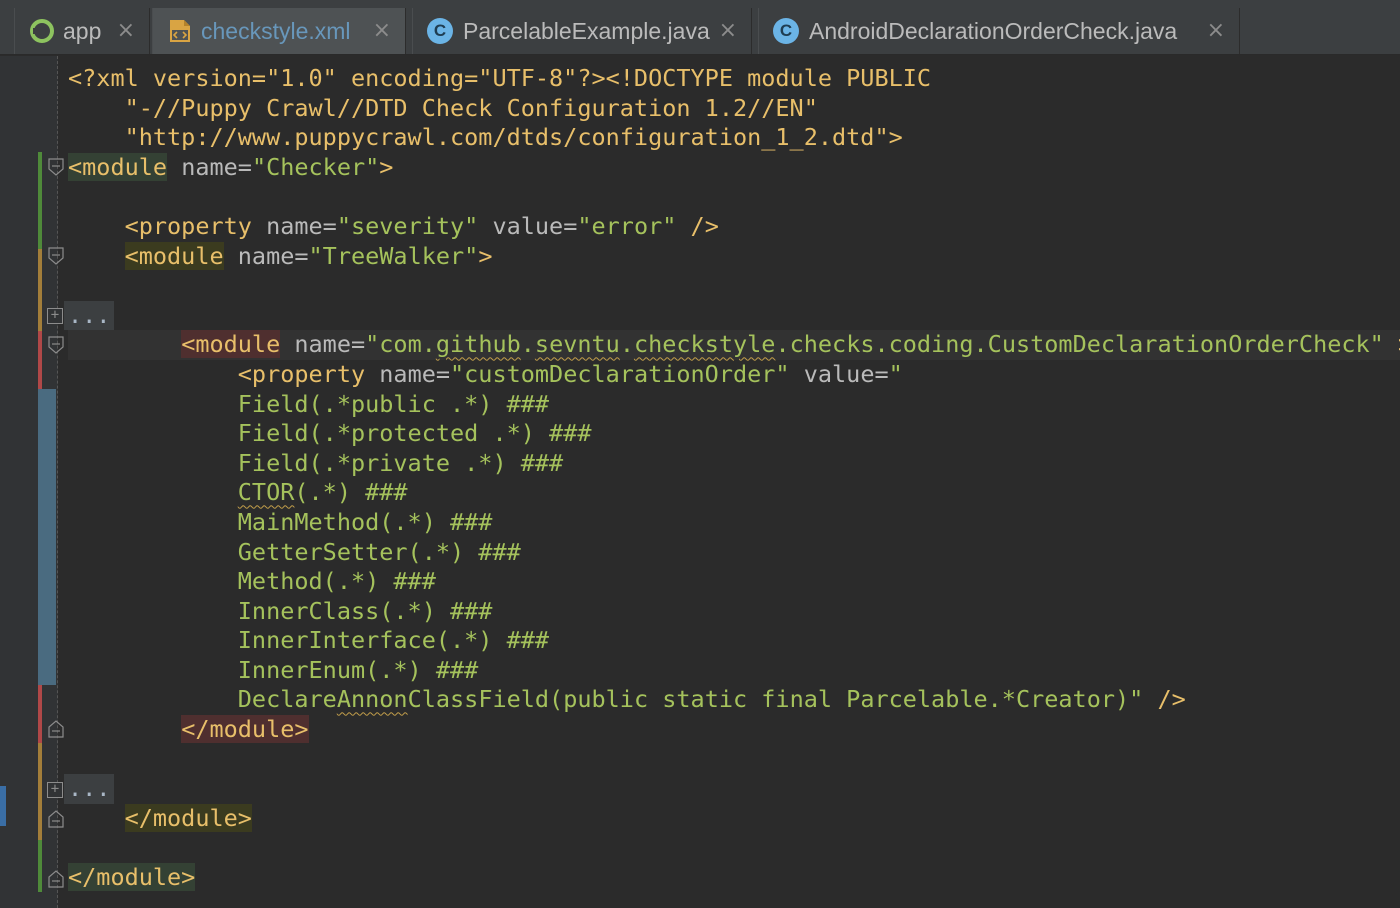  What do you see at coordinates (586, 30) in the screenshot?
I see `tab-label: ParcelableExample.java` at bounding box center [586, 30].